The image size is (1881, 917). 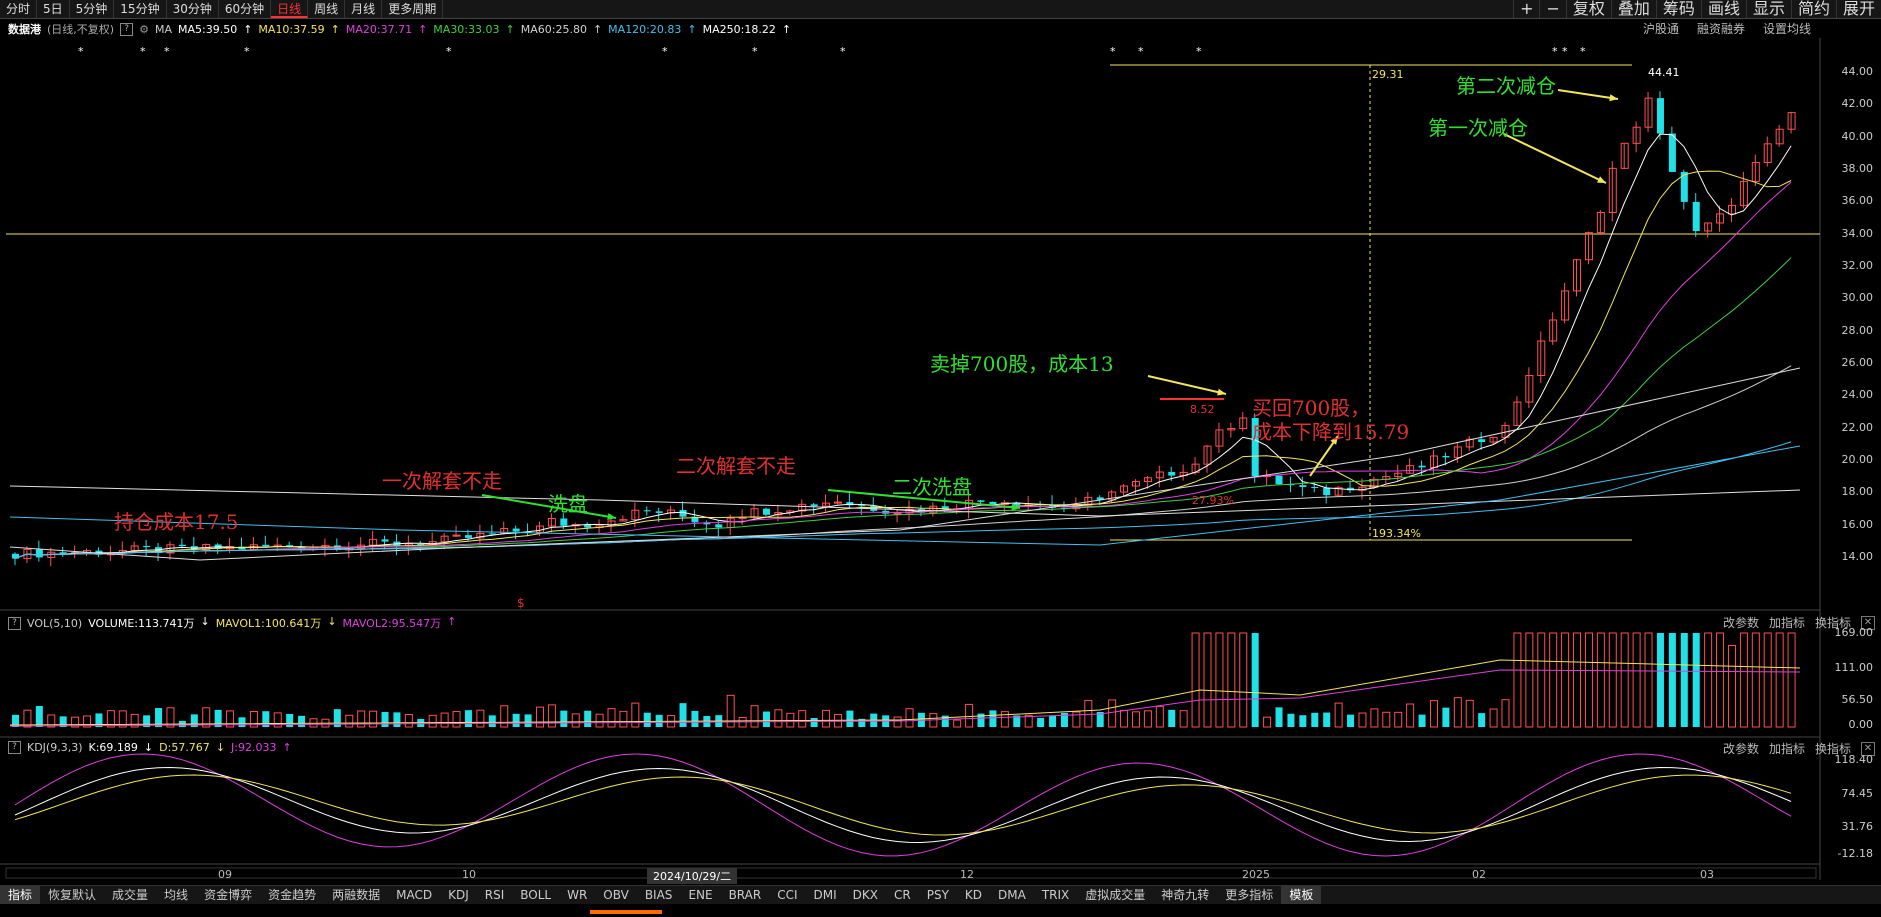 What do you see at coordinates (973, 895) in the screenshot?
I see `indicator-tab: KD` at bounding box center [973, 895].